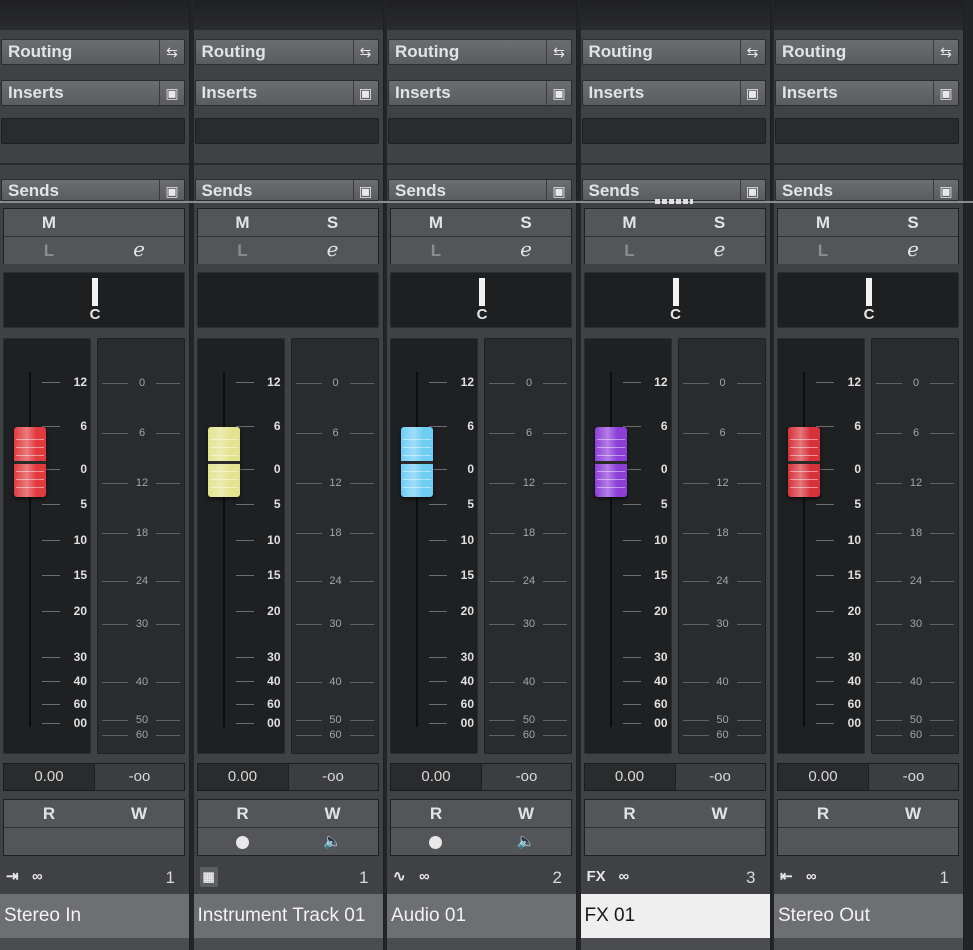  Describe the element at coordinates (675, 916) in the screenshot. I see `channel-name: FX 01` at that location.